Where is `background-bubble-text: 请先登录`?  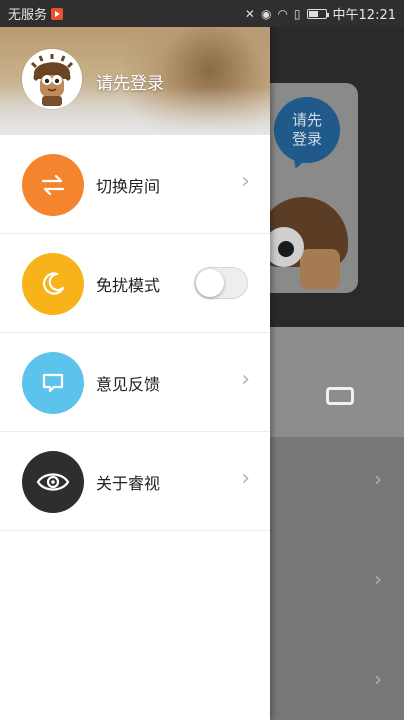 background-bubble-text: 请先登录 is located at coordinates (306, 129).